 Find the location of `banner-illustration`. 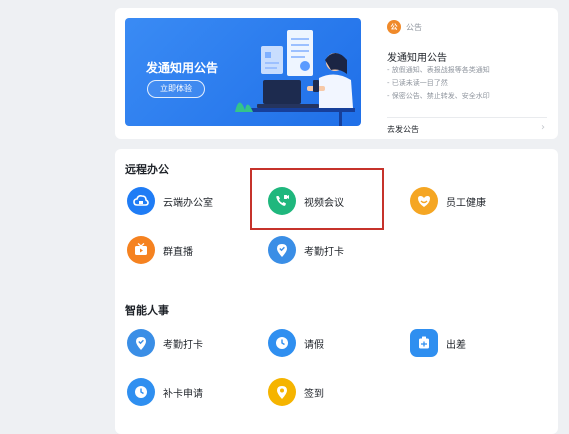

banner-illustration is located at coordinates (295, 78).